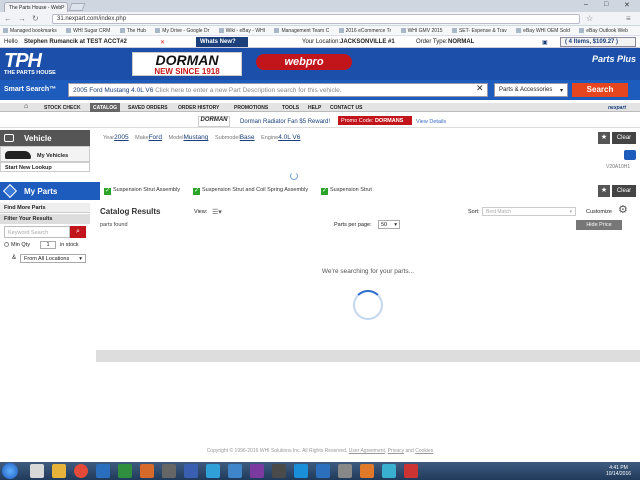  I want to click on nav-promotions: PROMOTIONS, so click(251, 108).